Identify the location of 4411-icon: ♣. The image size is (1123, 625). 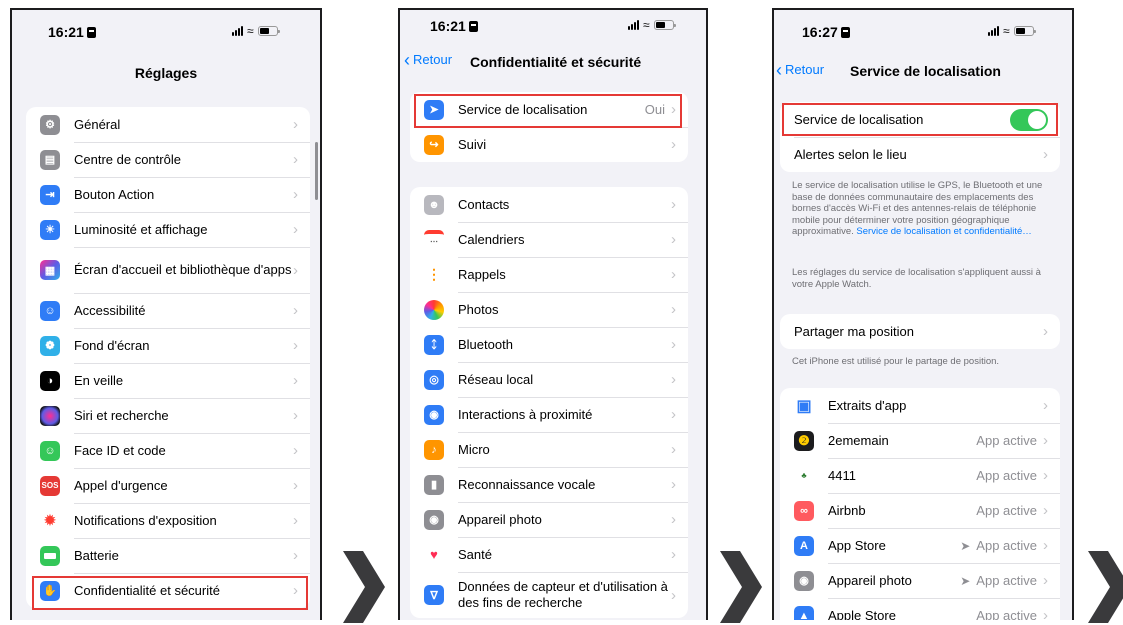
(804, 475).